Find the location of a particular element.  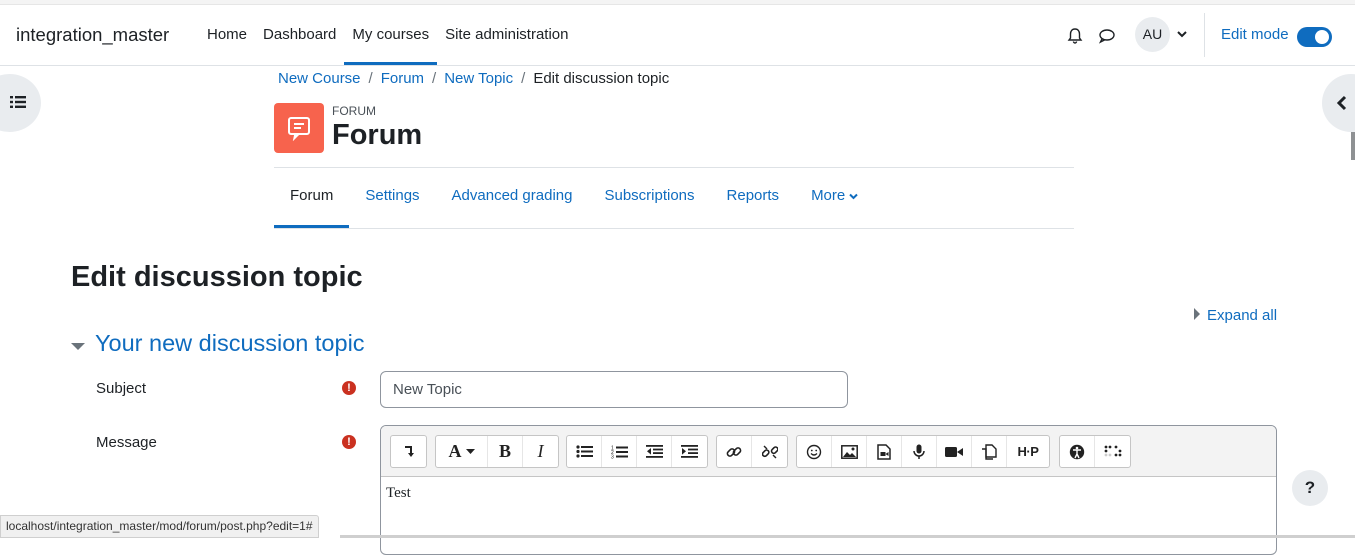

indent-icon is located at coordinates (689, 451).